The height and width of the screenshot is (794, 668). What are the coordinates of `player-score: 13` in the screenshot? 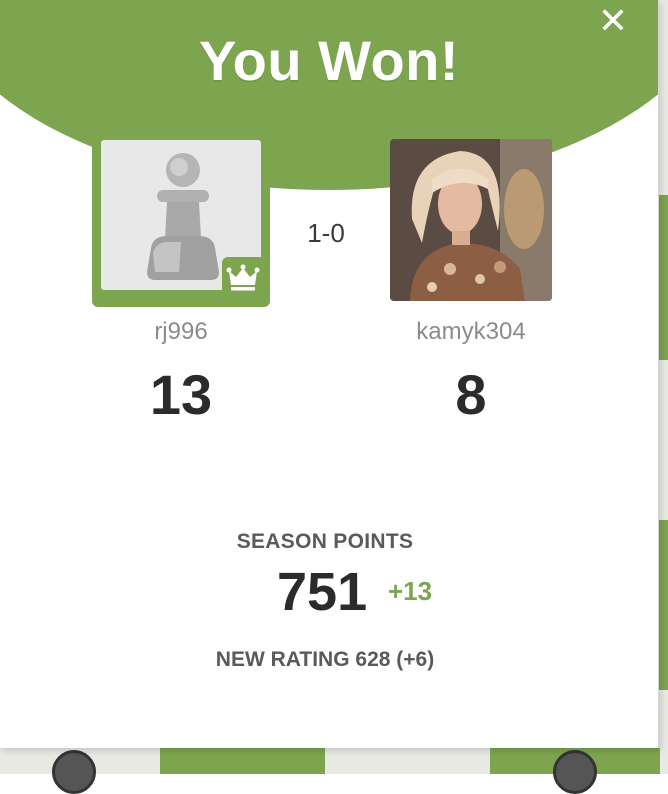 It's located at (181, 394).